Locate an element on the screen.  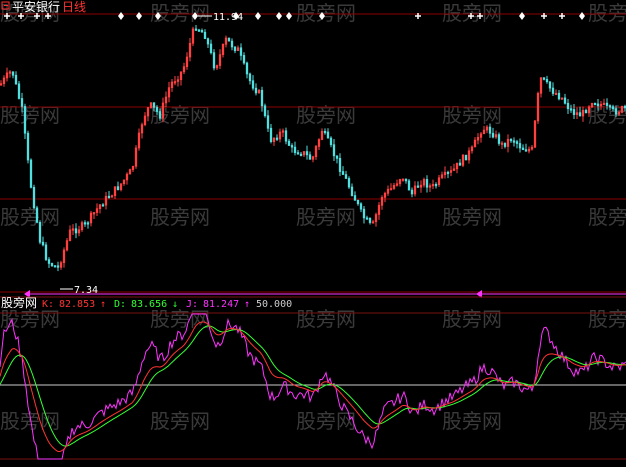
k-arrow-icon: ↑ is located at coordinates (103, 304).